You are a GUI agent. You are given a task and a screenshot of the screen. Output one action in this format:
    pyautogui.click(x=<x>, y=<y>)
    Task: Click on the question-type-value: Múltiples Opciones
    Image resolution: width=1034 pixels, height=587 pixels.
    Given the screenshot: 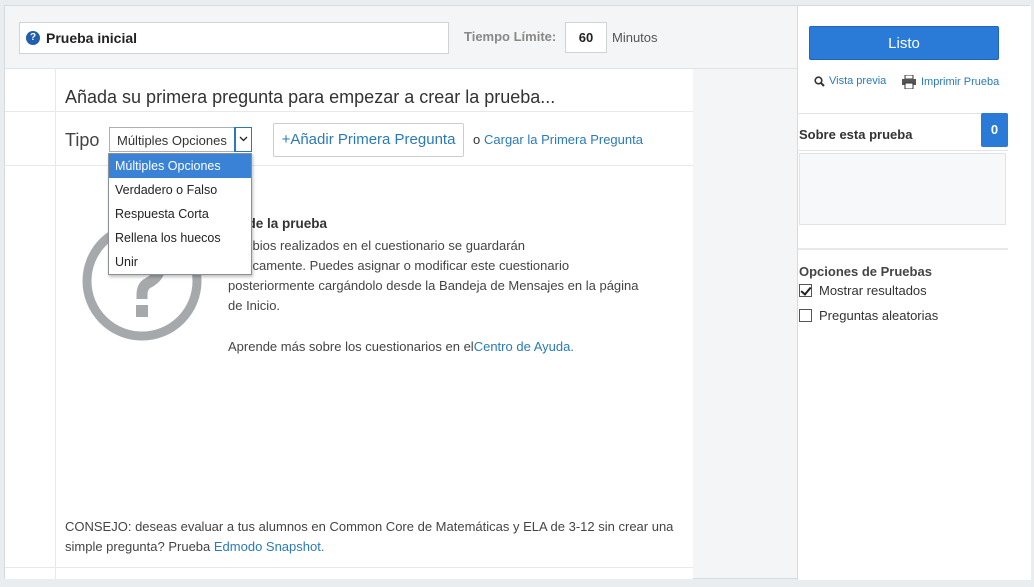 What is the action you would take?
    pyautogui.click(x=172, y=140)
    